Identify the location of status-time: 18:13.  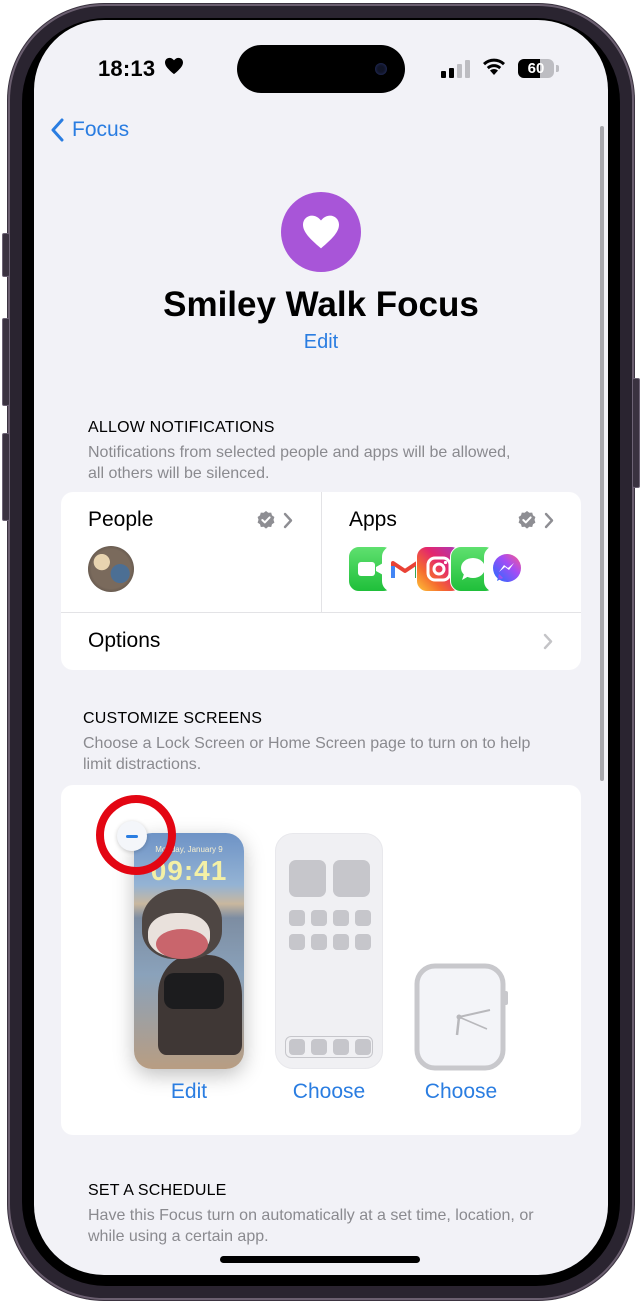
(127, 68).